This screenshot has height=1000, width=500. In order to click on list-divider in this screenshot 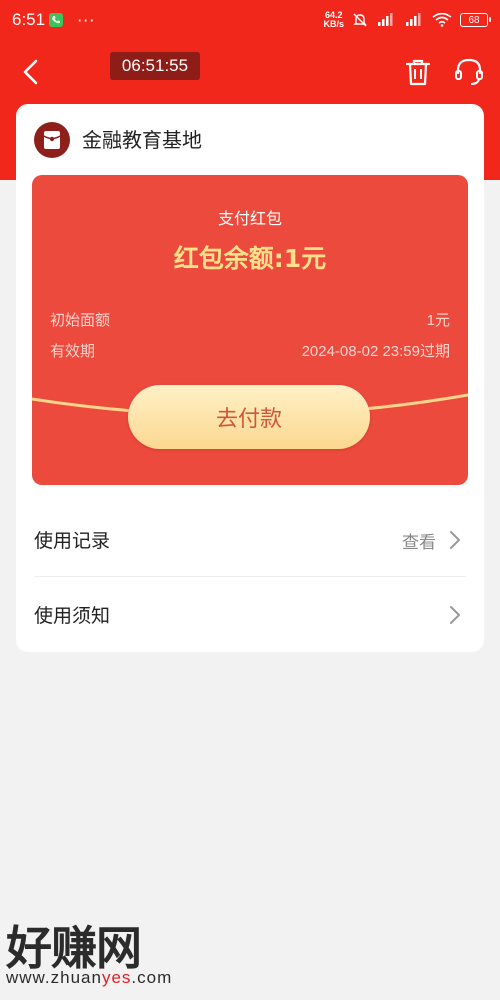, I will do `click(250, 576)`.